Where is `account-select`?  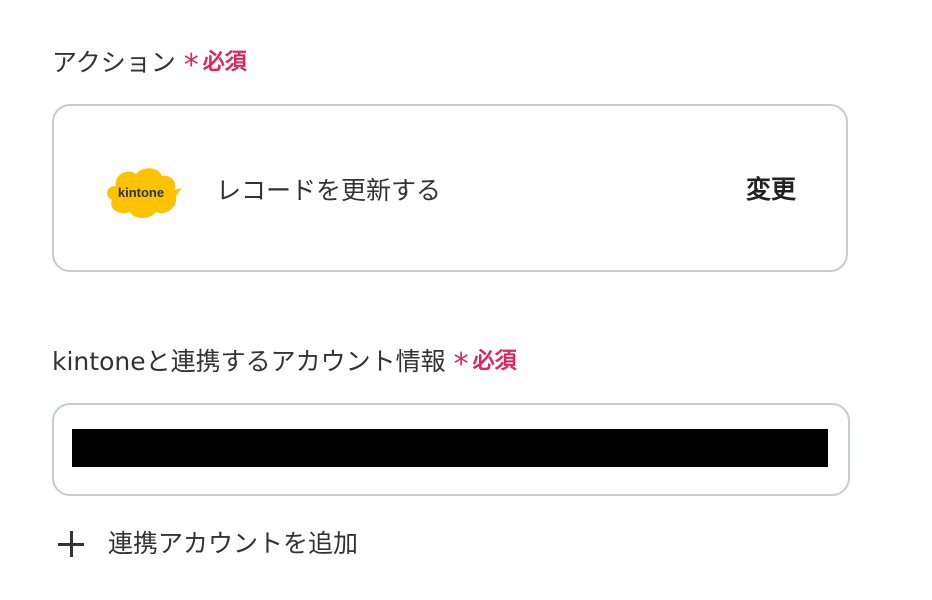 account-select is located at coordinates (451, 449).